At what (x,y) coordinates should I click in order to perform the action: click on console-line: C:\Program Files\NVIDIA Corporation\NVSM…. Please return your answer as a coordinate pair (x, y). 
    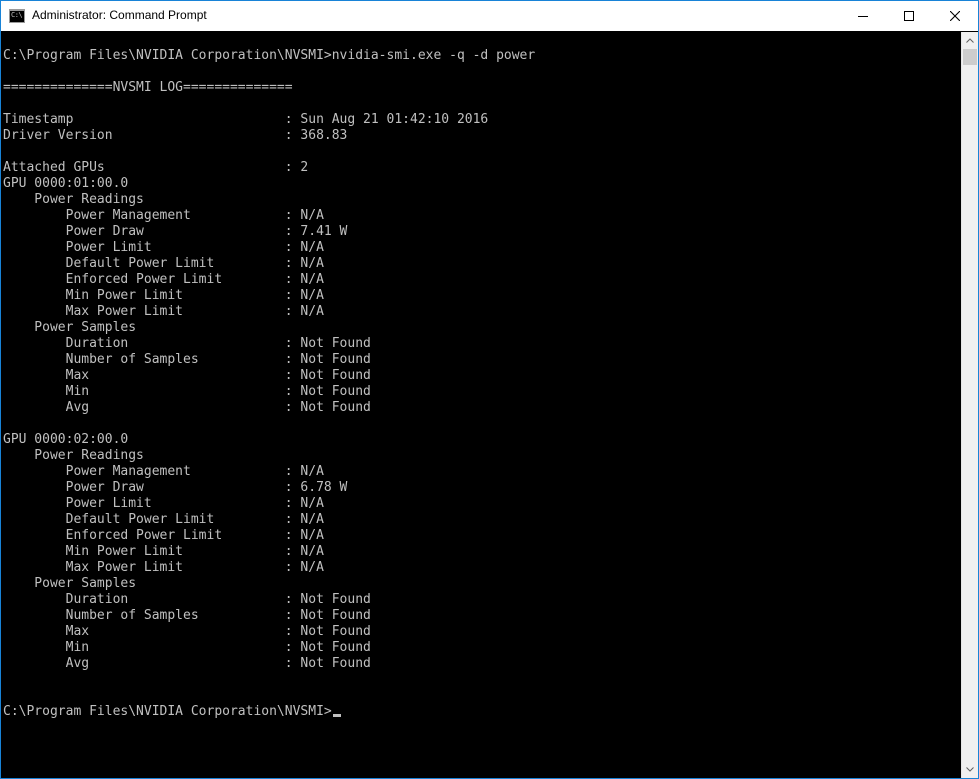
    Looking at the image, I should click on (269, 55).